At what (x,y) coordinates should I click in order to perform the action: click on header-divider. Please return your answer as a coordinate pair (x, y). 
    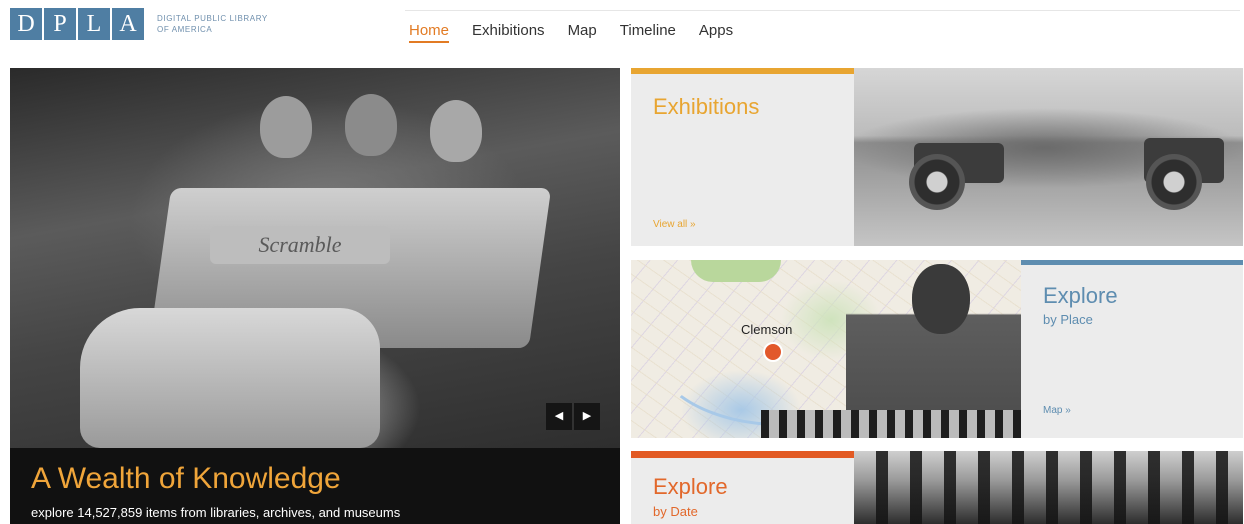
    Looking at the image, I should click on (822, 10).